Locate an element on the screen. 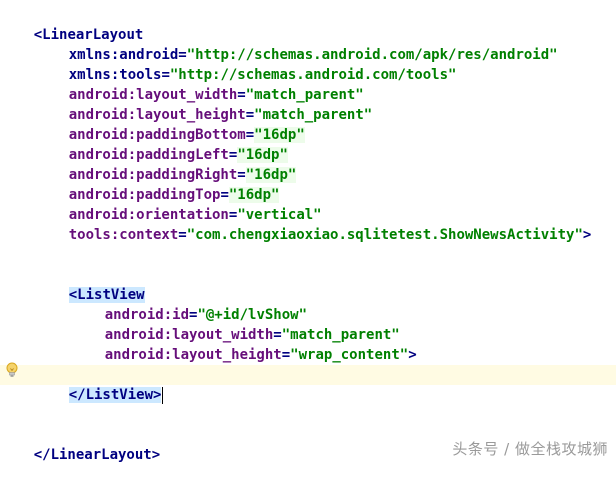 Image resolution: width=616 pixels, height=485 pixels. code-line: android:paddingTop="16dp" is located at coordinates (140, 184).